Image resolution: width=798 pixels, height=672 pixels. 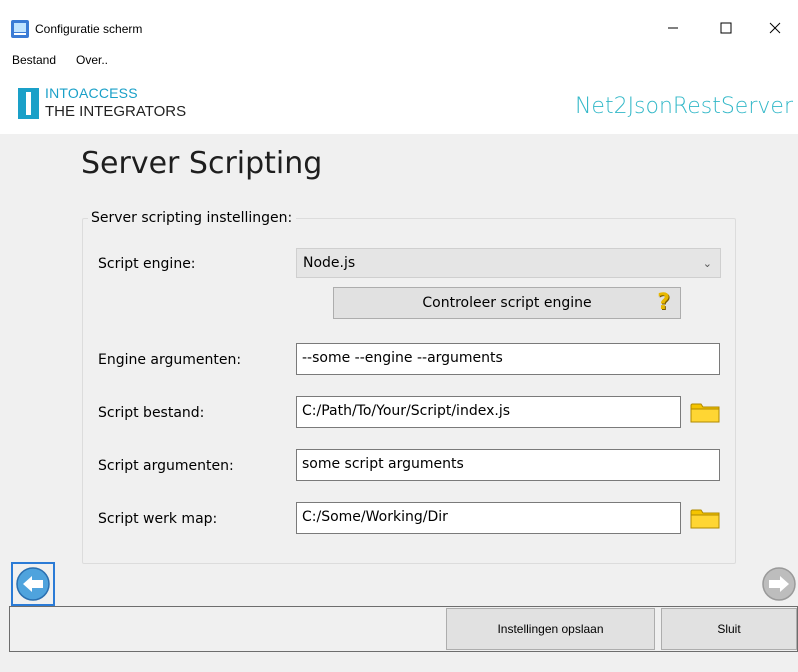 I want to click on script-engine-value: Node.js, so click(x=329, y=263).